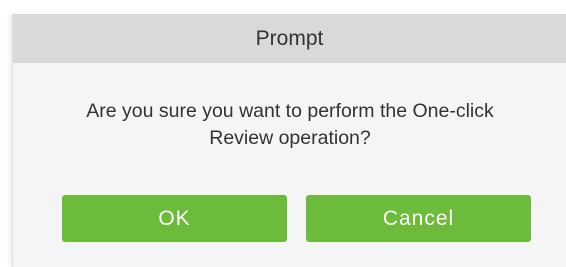 The height and width of the screenshot is (267, 566). I want to click on dialog-message-line-2: Review operation?, so click(290, 138).